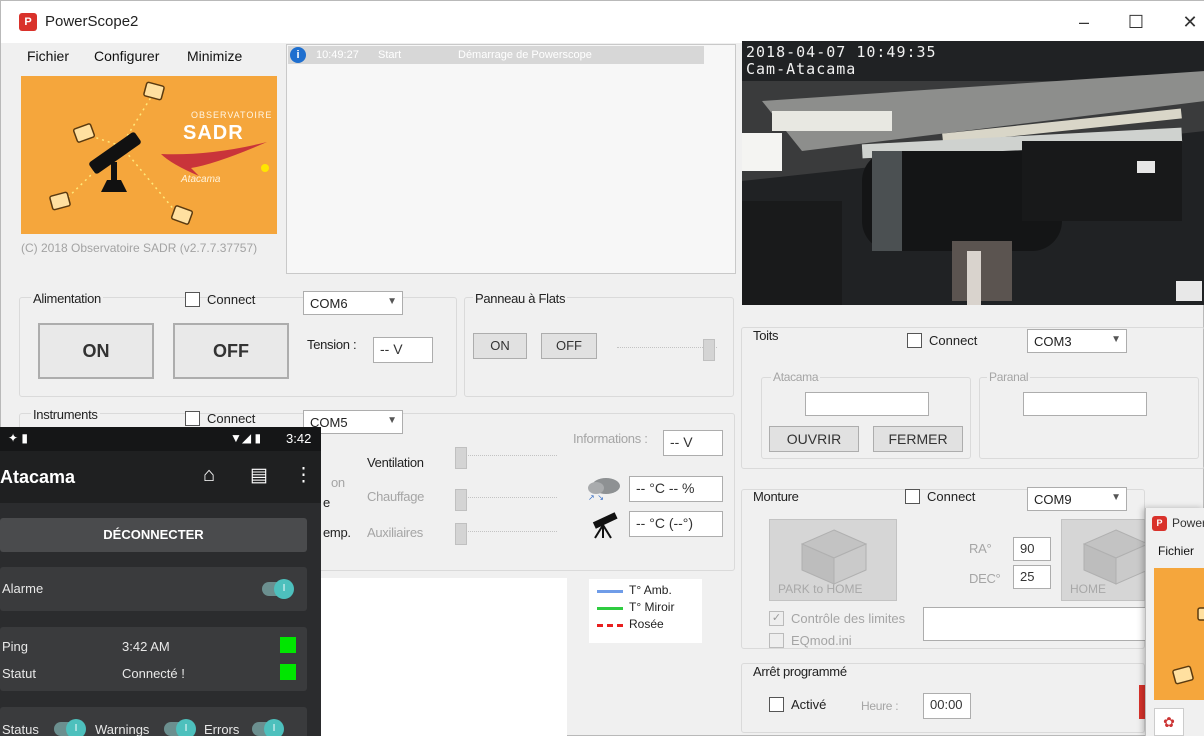  What do you see at coordinates (1085, 404) in the screenshot?
I see `paranal-status-field` at bounding box center [1085, 404].